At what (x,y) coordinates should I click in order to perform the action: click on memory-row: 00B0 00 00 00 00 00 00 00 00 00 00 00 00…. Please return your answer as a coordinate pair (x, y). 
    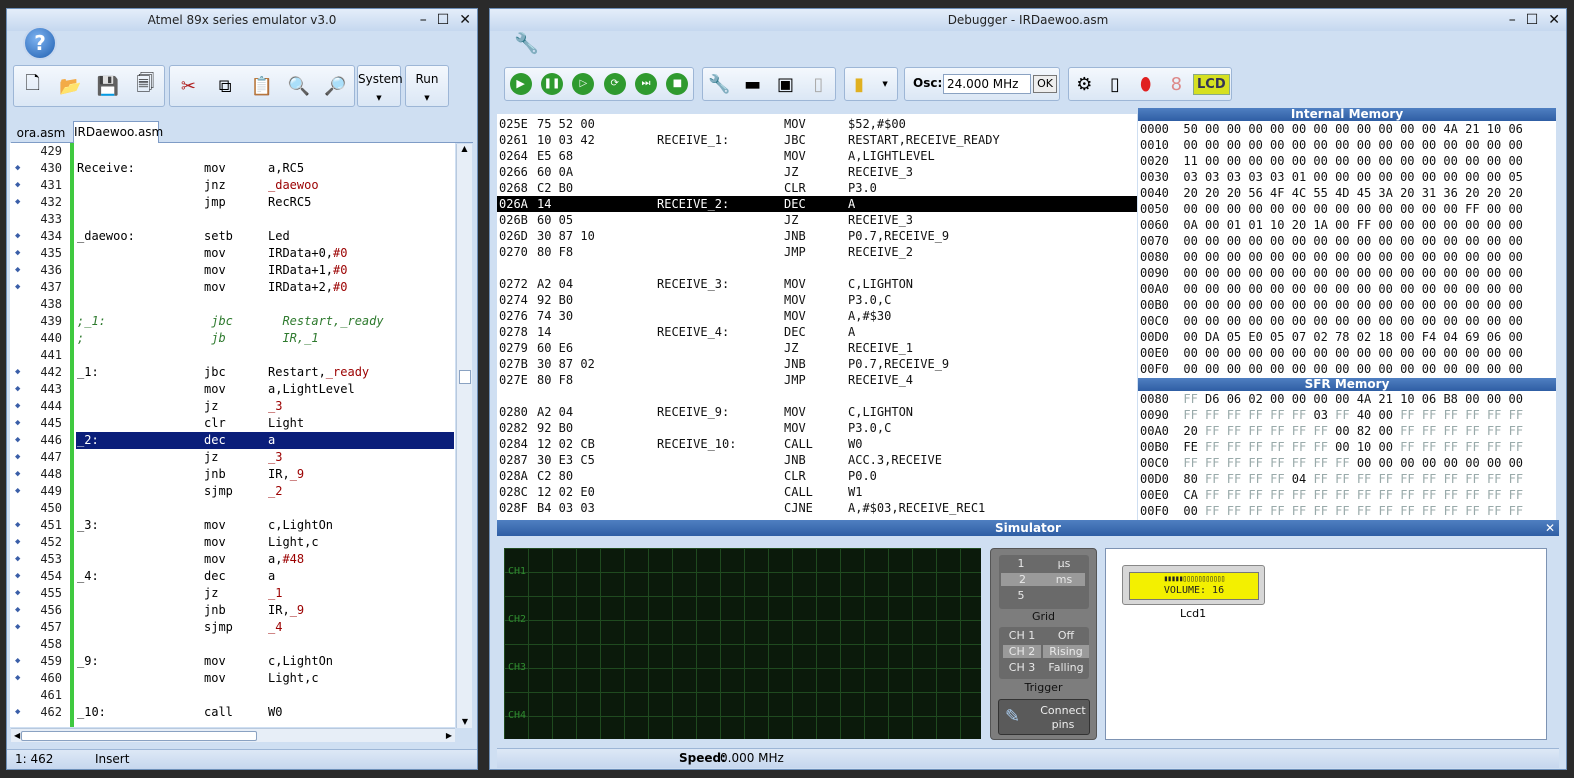
    Looking at the image, I should click on (1331, 305).